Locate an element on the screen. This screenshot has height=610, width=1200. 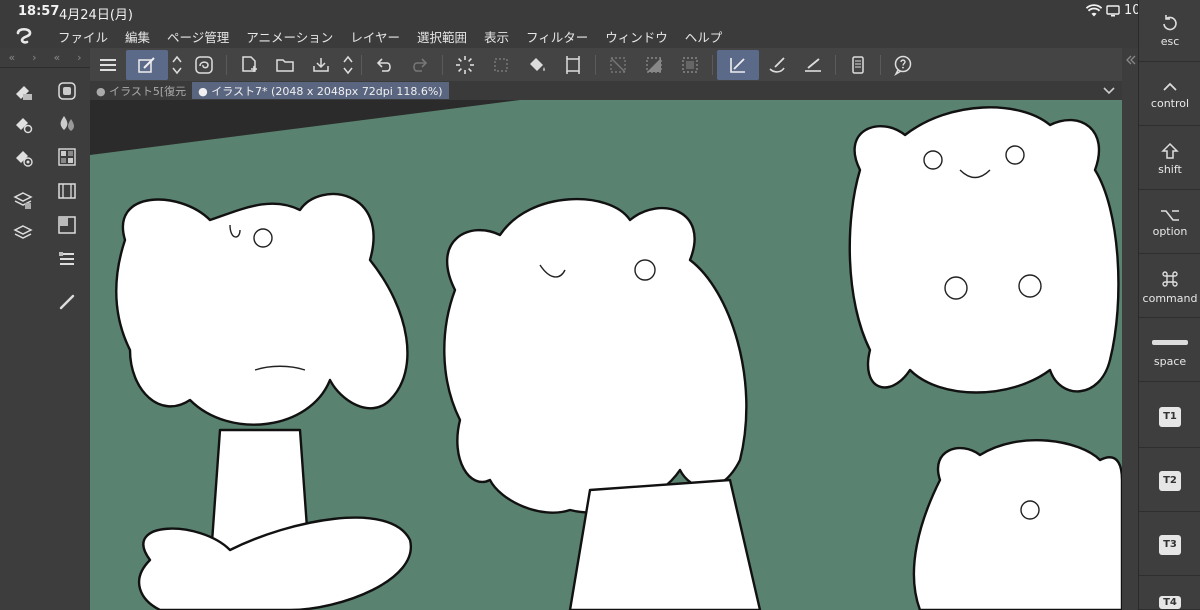
key-t1-label: T1 is located at coordinates (1170, 416).